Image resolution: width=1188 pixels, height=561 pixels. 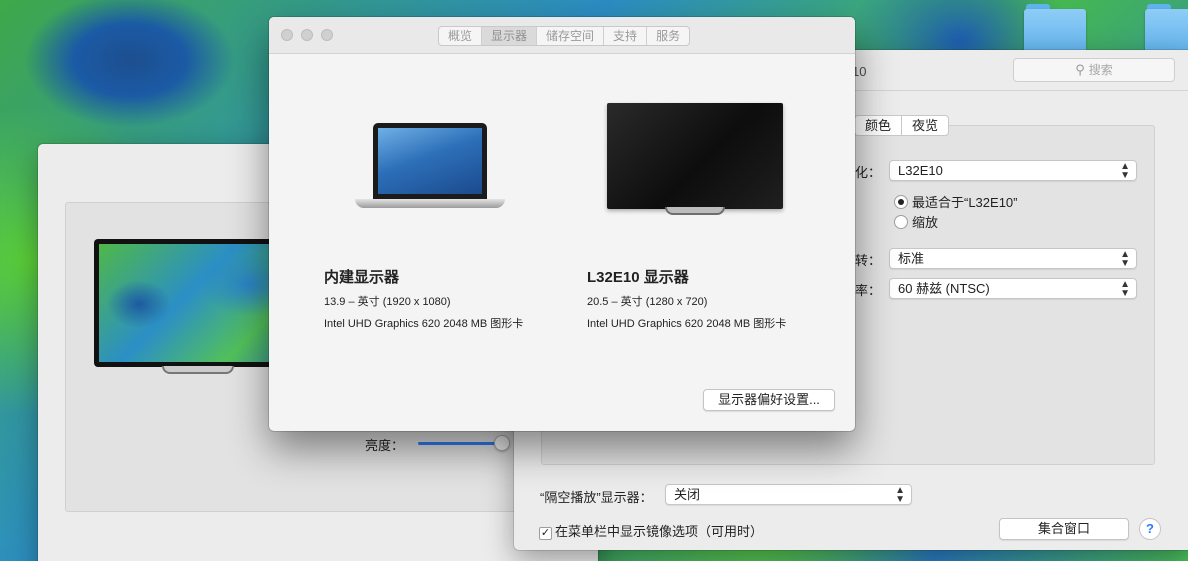 What do you see at coordinates (198, 370) in the screenshot?
I see `monitor-stand` at bounding box center [198, 370].